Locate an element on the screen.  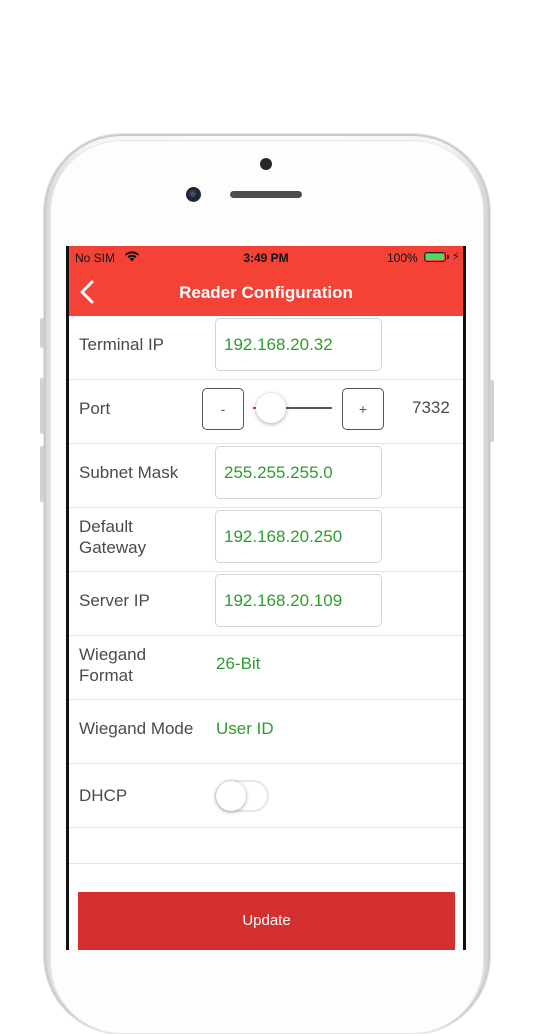
terminal-ip-input: 192.168.20.32 is located at coordinates (298, 344).